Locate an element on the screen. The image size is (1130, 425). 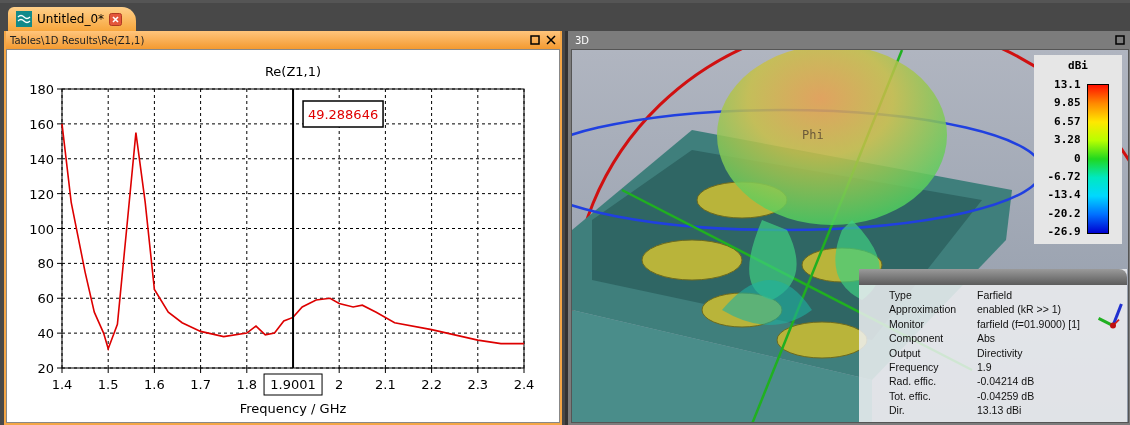
y-tick-label: 160 is located at coordinates (41, 124).